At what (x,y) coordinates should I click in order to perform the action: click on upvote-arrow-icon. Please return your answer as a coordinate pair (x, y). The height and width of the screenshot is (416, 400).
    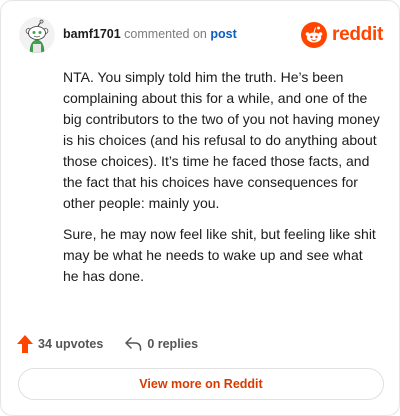
    Looking at the image, I should click on (25, 344).